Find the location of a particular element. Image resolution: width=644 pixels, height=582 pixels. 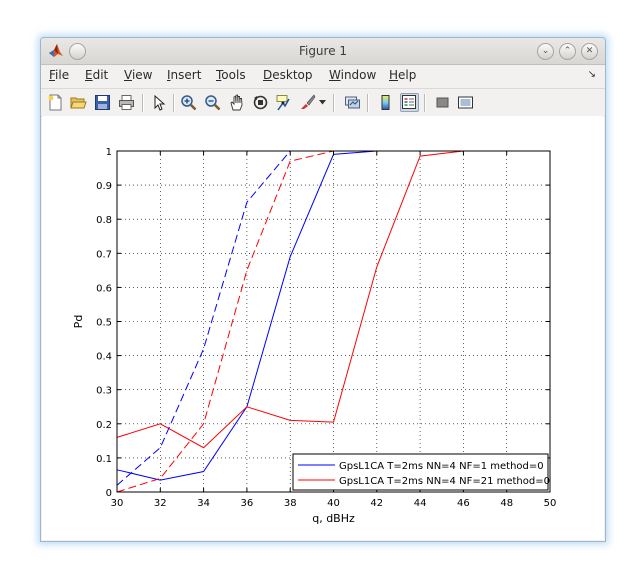

legend-entry-blue: GpsL1CA T=2ms NN=4 NF=1 method=0 is located at coordinates (441, 466).